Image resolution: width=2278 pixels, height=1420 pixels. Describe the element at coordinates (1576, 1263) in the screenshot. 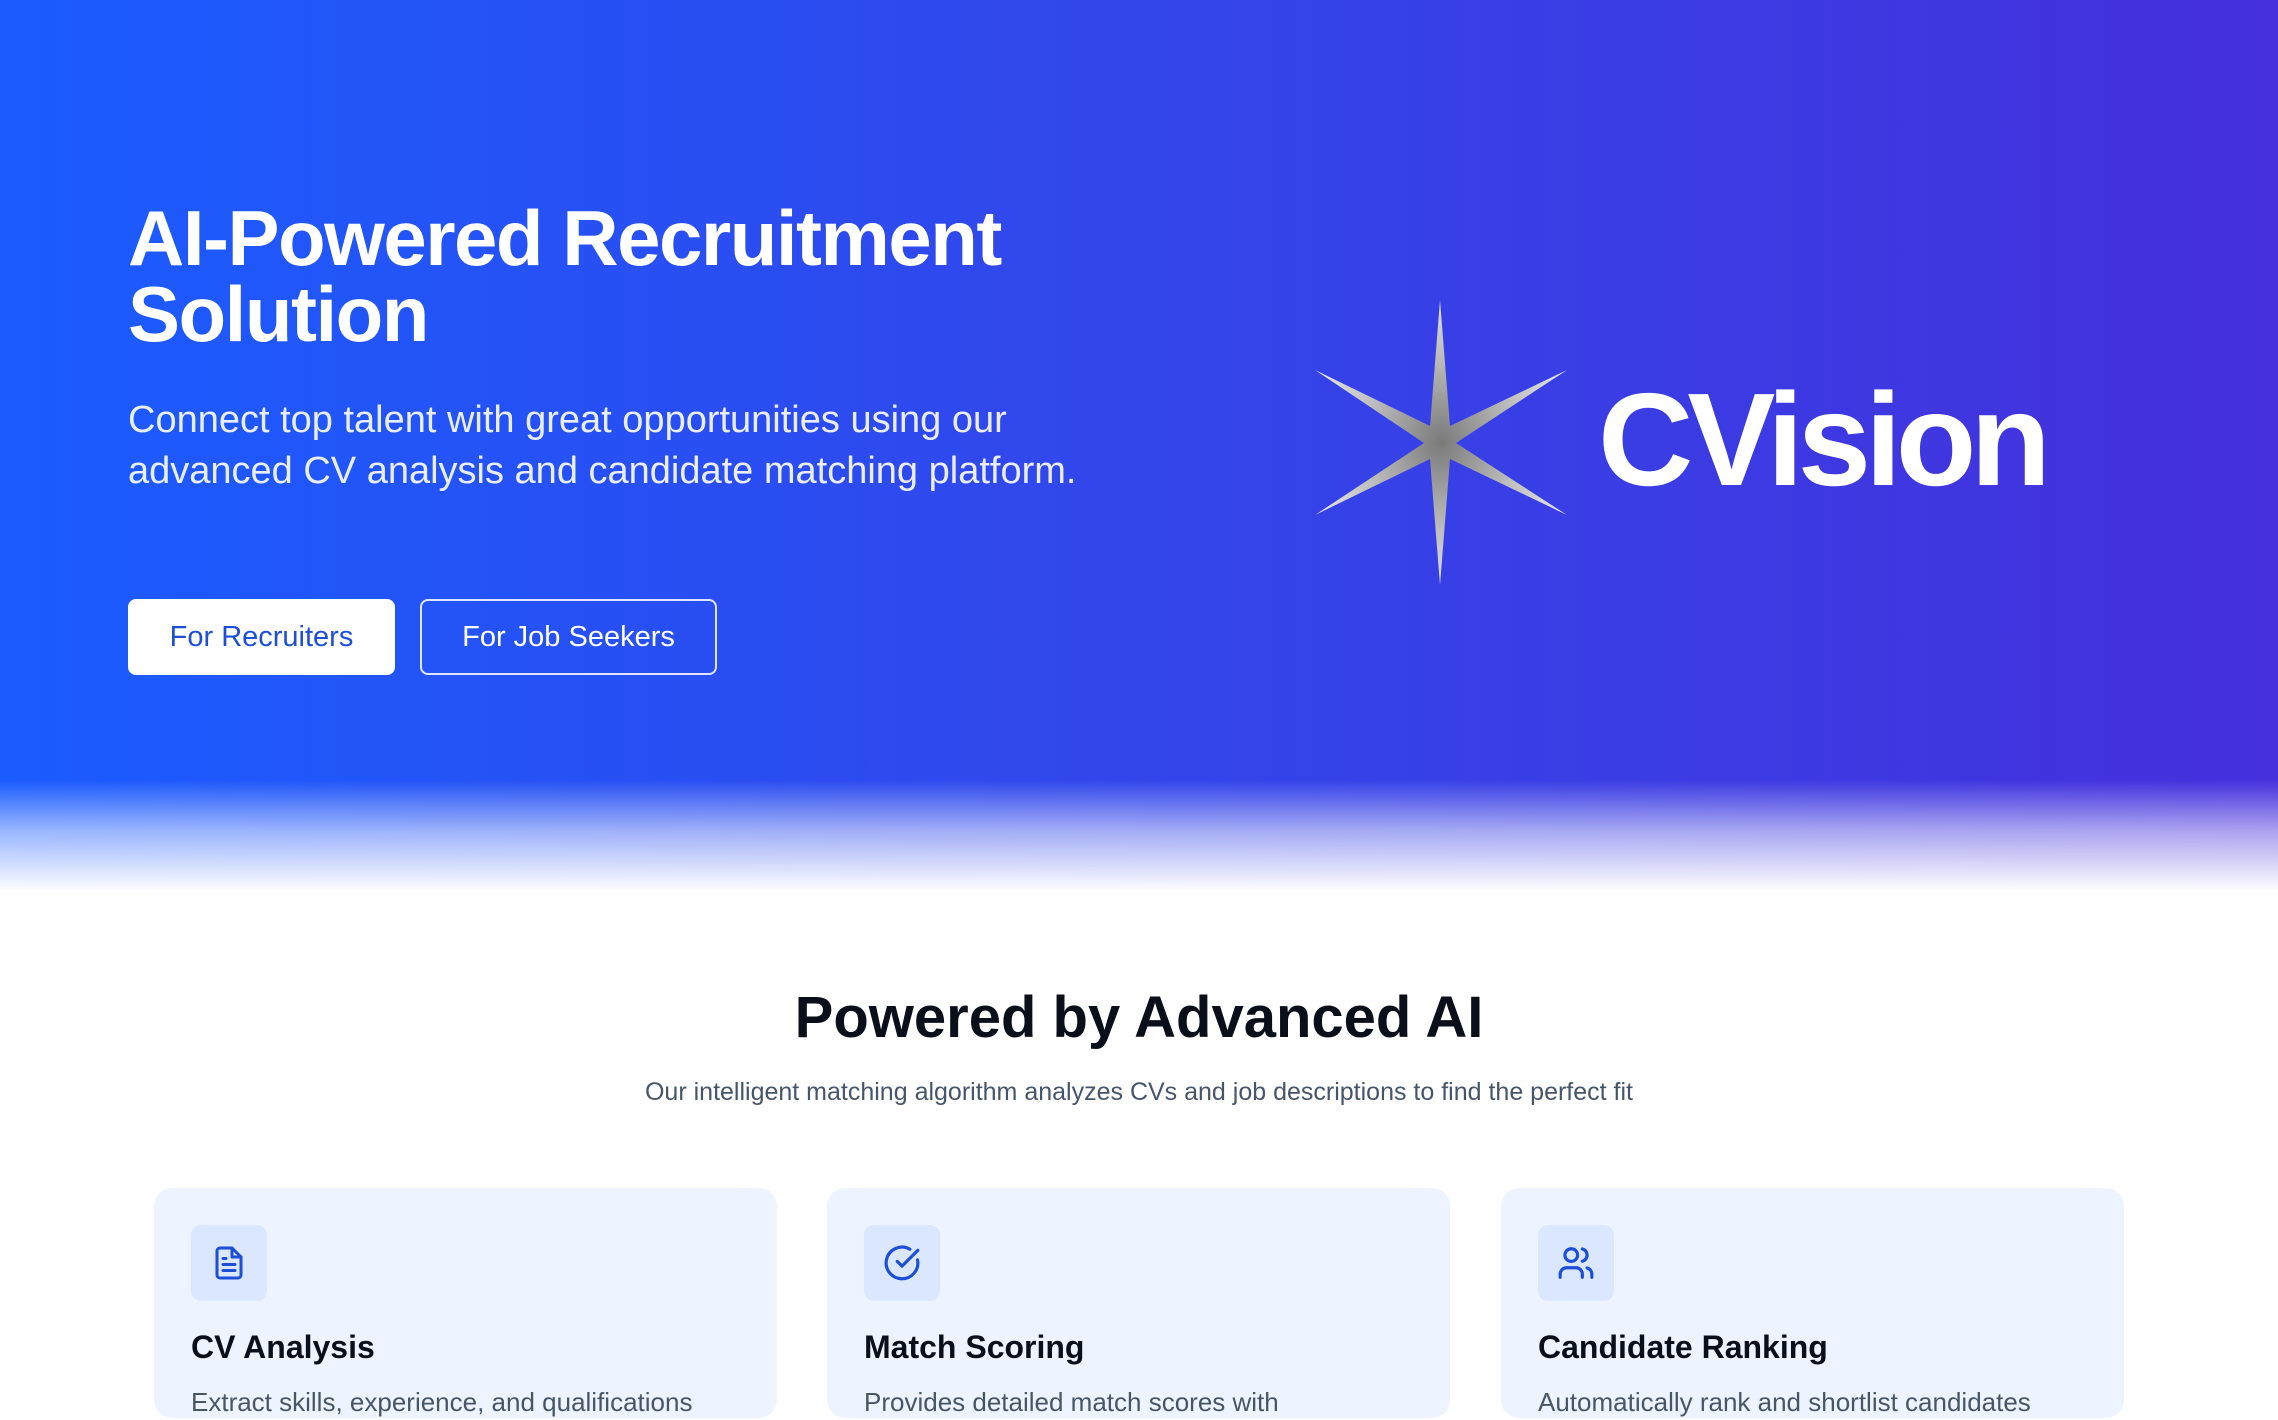

I see `users-icon` at that location.